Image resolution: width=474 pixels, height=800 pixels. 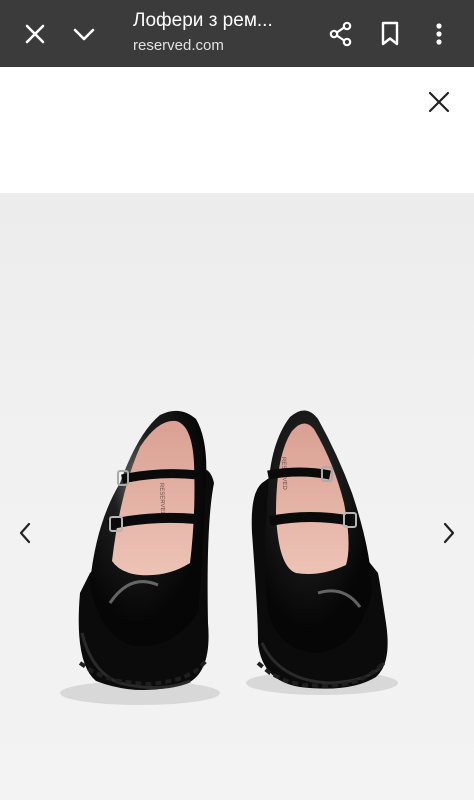 I want to click on chevron-left-icon, so click(x=25, y=533).